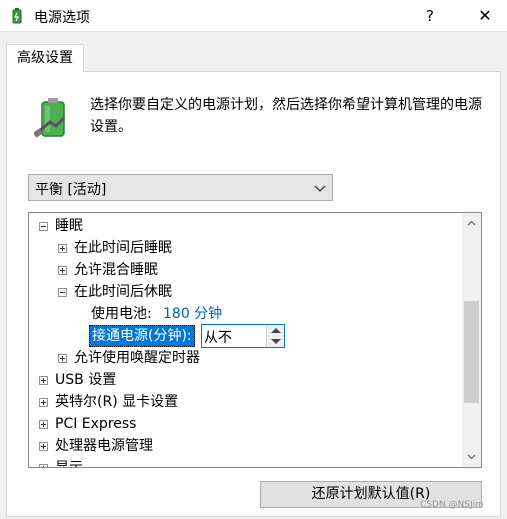 The image size is (507, 519). Describe the element at coordinates (320, 188) in the screenshot. I see `chevron-down-icon` at that location.